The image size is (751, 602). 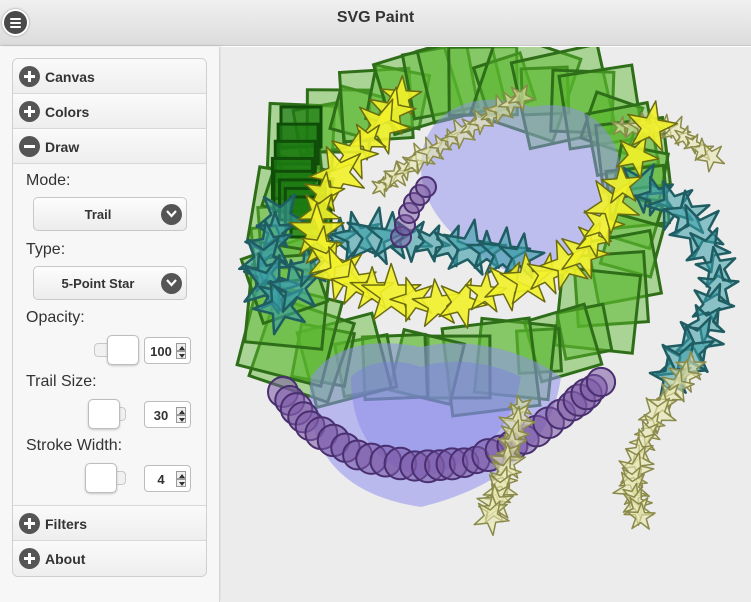 What do you see at coordinates (109, 111) in the screenshot?
I see `section-colors: Colors` at bounding box center [109, 111].